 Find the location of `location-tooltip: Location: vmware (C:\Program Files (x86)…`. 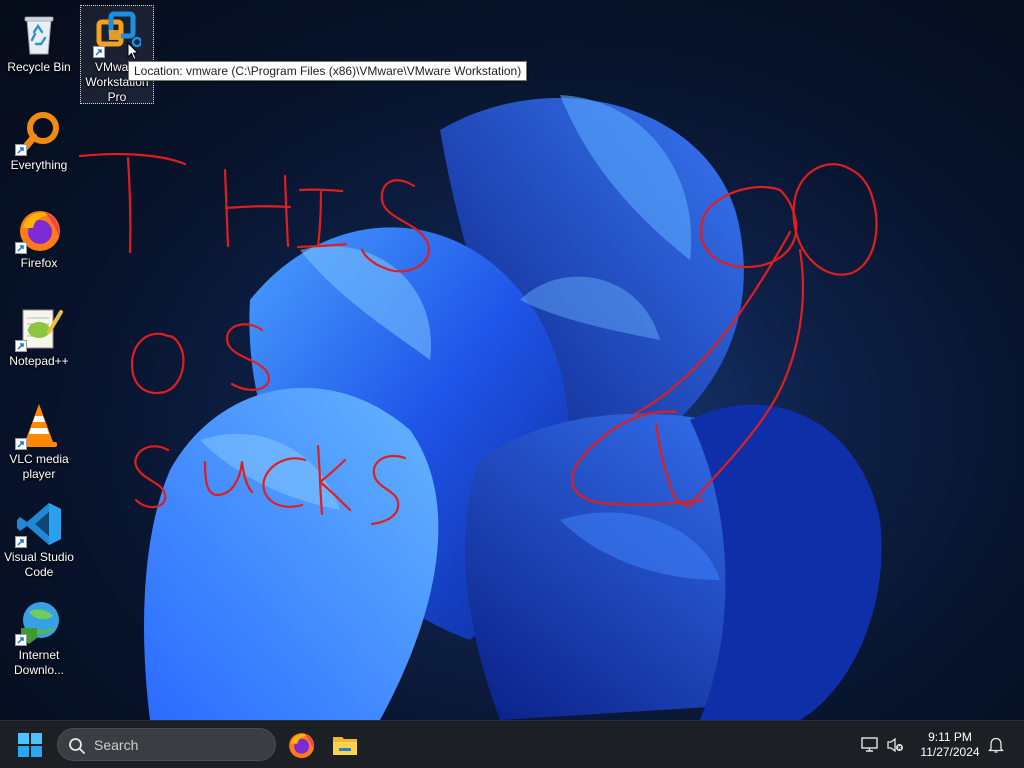

location-tooltip: Location: vmware (C:\Program Files (x86)… is located at coordinates (328, 71).